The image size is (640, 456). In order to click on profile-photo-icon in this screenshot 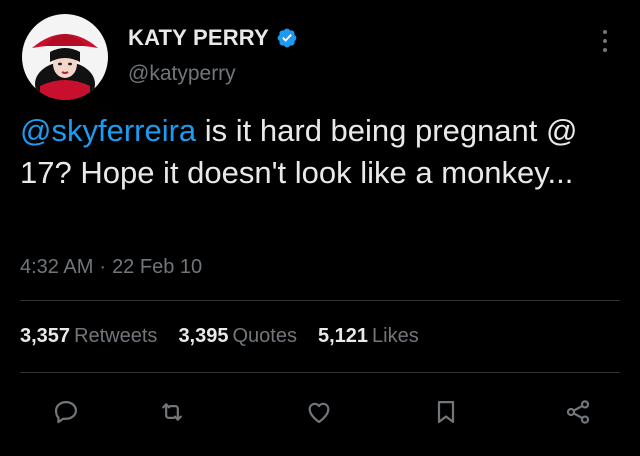, I will do `click(65, 57)`.